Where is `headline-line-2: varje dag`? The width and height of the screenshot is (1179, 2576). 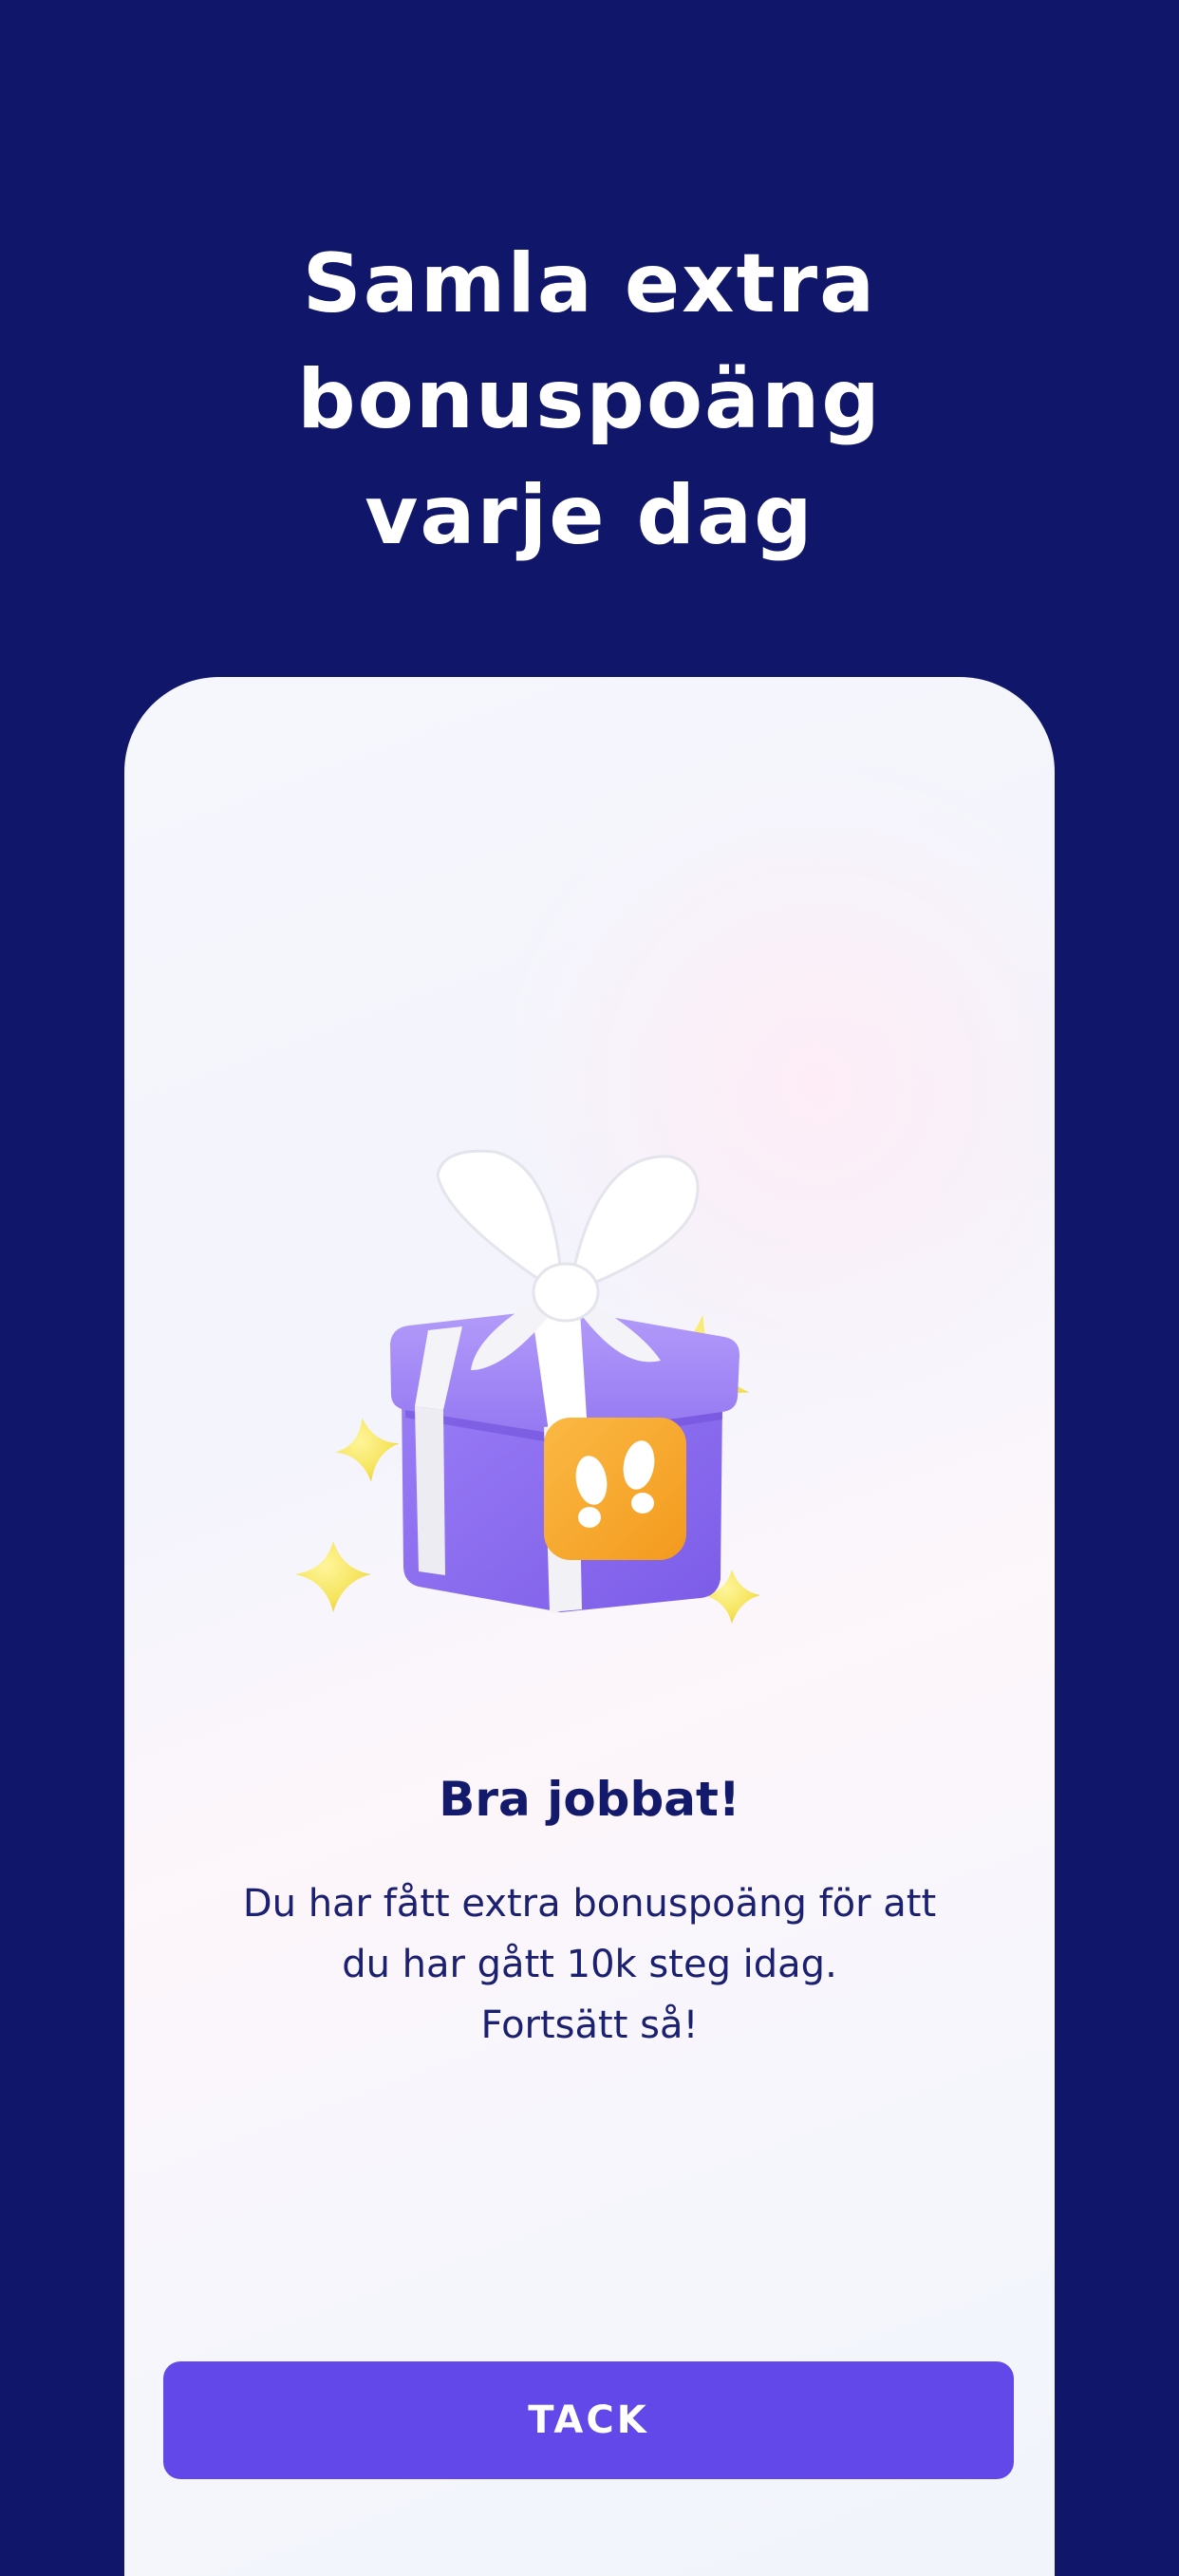
headline-line-2: varje dag is located at coordinates (589, 515).